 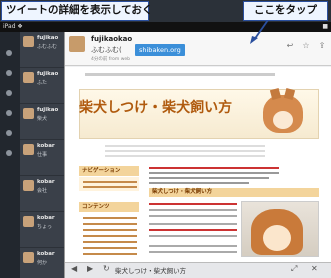 I want to click on list-item: kobar ちょっ, so click(x=42, y=230).